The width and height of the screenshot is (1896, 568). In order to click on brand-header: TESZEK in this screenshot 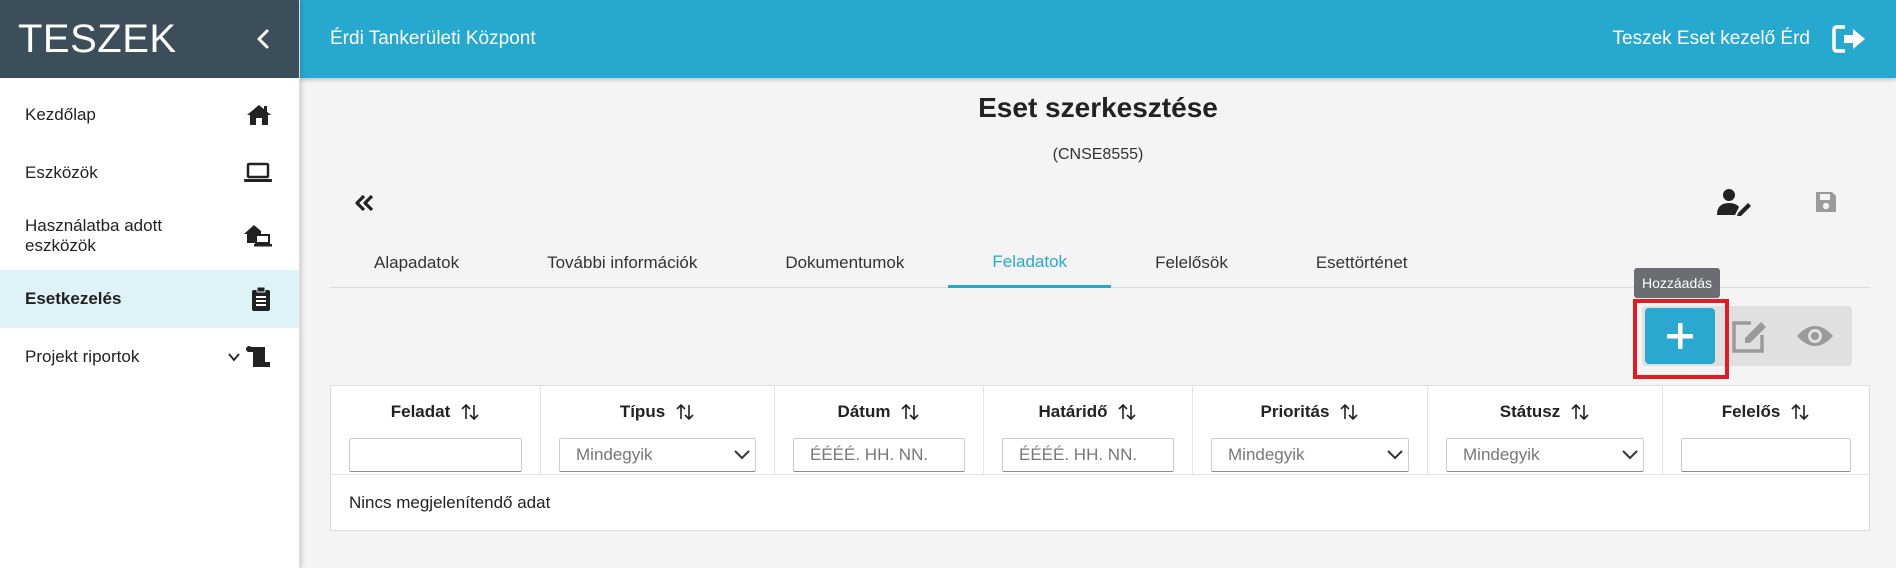, I will do `click(149, 39)`.